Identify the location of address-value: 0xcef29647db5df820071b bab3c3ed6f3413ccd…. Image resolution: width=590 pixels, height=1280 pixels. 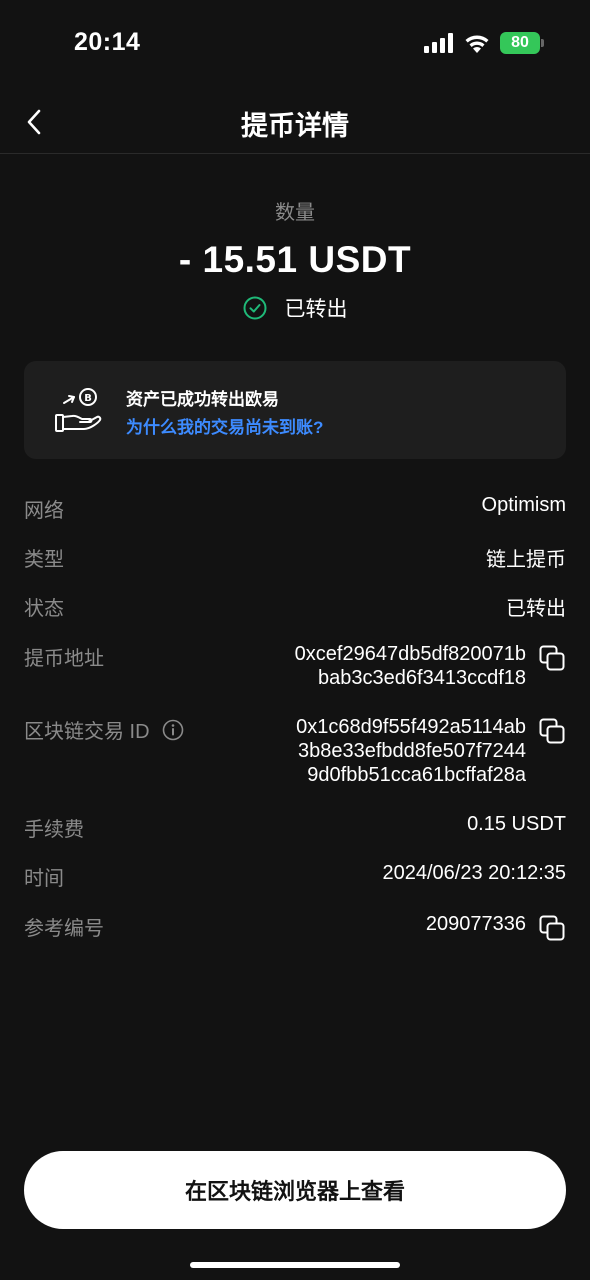
(410, 666).